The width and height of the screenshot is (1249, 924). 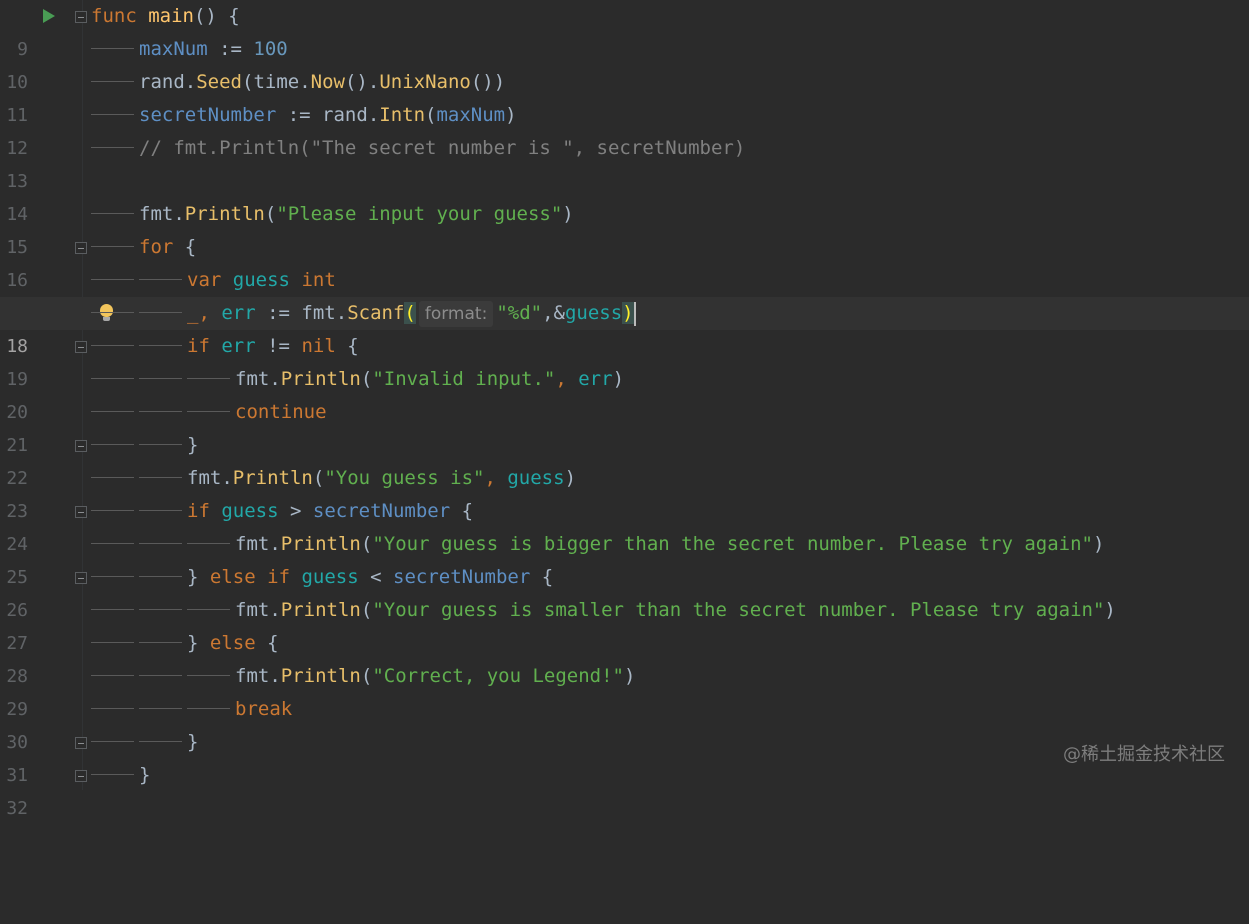 I want to click on code-line: 20 fmt.Println("Invalid input.", err), so click(x=624, y=393).